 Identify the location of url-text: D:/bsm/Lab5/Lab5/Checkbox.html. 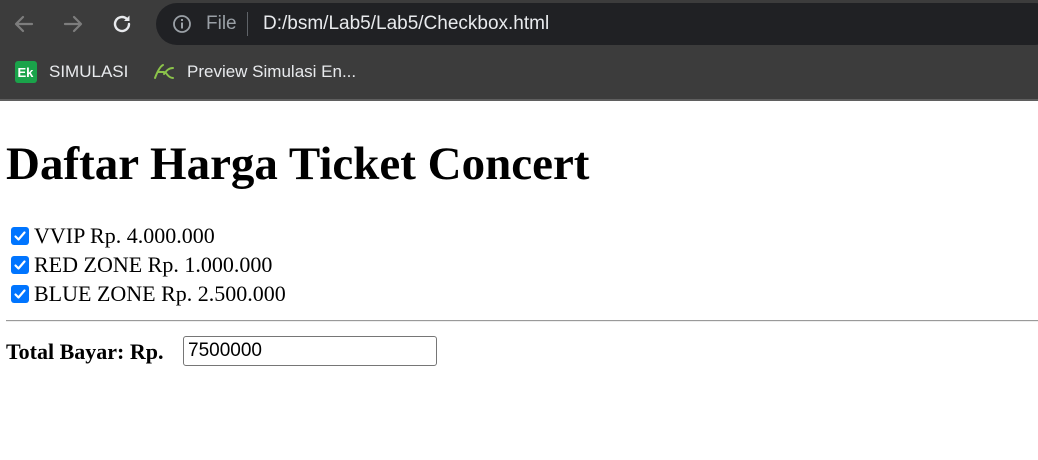
(406, 24).